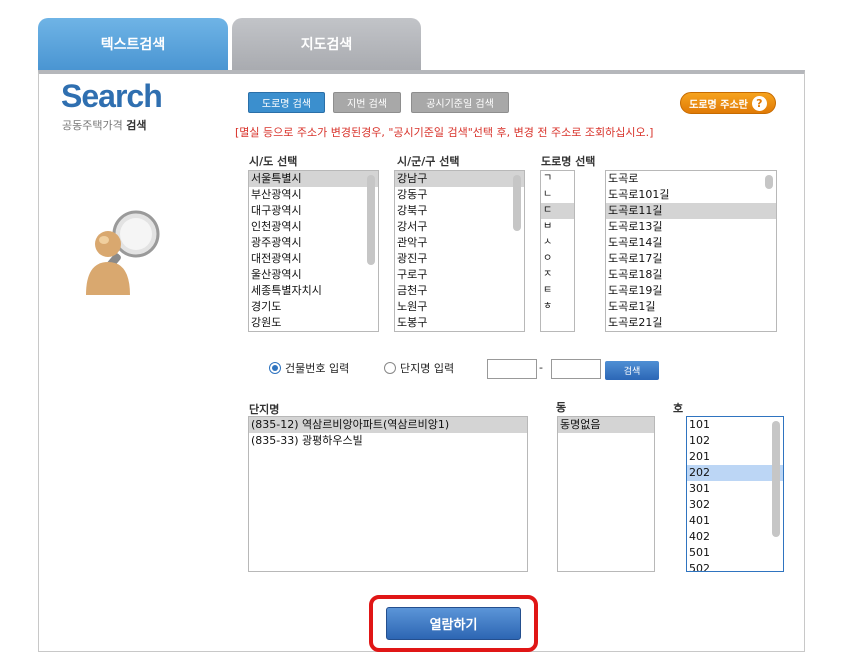  What do you see at coordinates (390, 368) in the screenshot?
I see `radio-unselected-icon` at bounding box center [390, 368].